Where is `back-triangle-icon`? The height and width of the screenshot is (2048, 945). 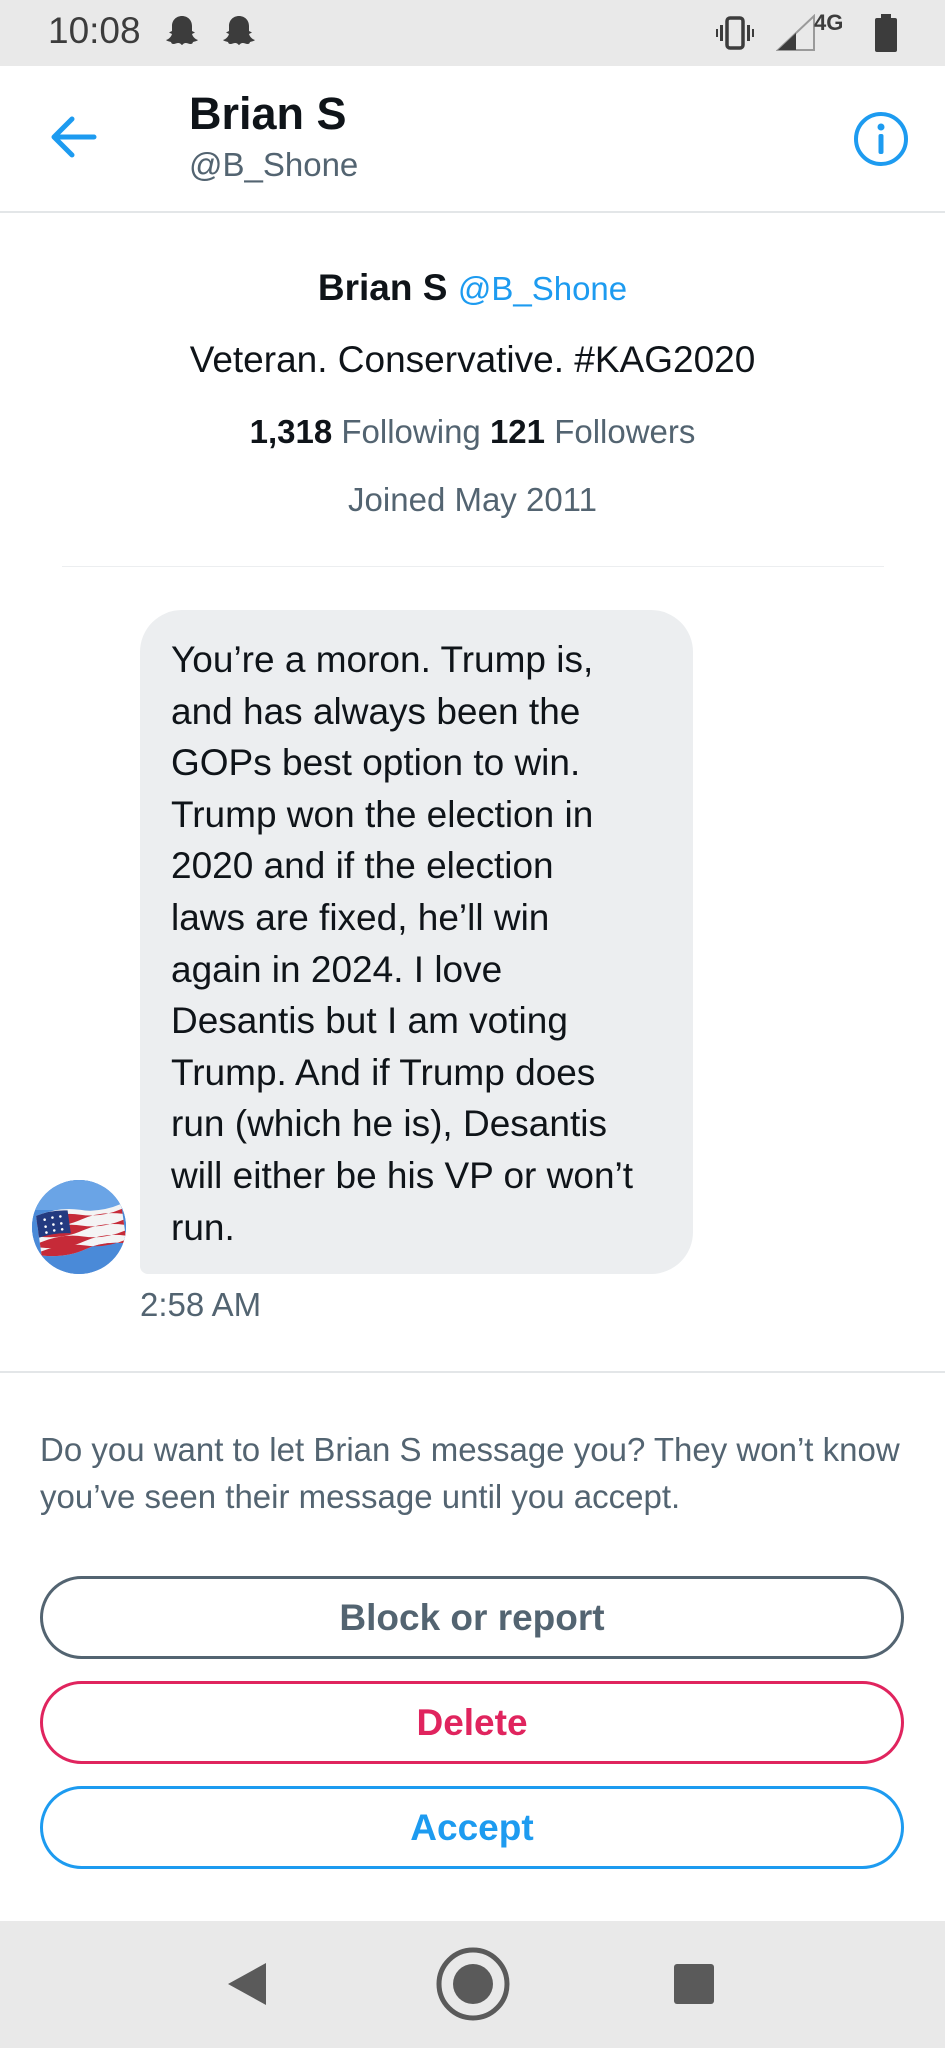 back-triangle-icon is located at coordinates (247, 1984).